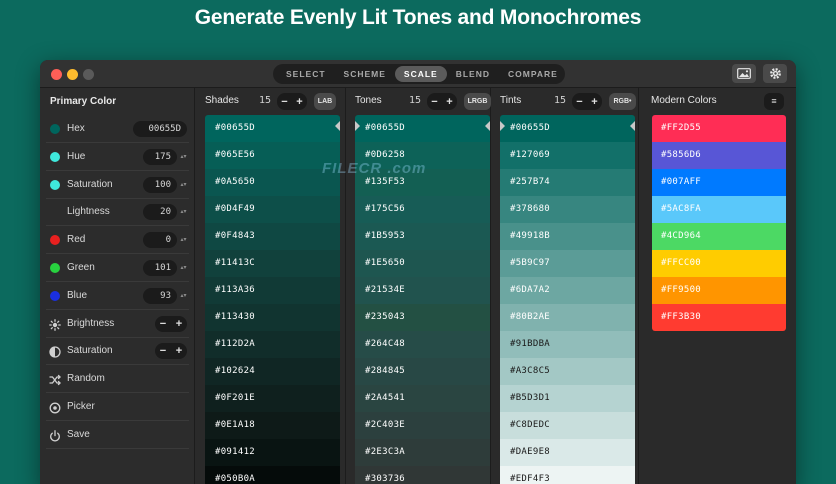 Image resolution: width=836 pixels, height=484 pixels. What do you see at coordinates (272, 371) in the screenshot?
I see `color-swatch: #102624` at bounding box center [272, 371].